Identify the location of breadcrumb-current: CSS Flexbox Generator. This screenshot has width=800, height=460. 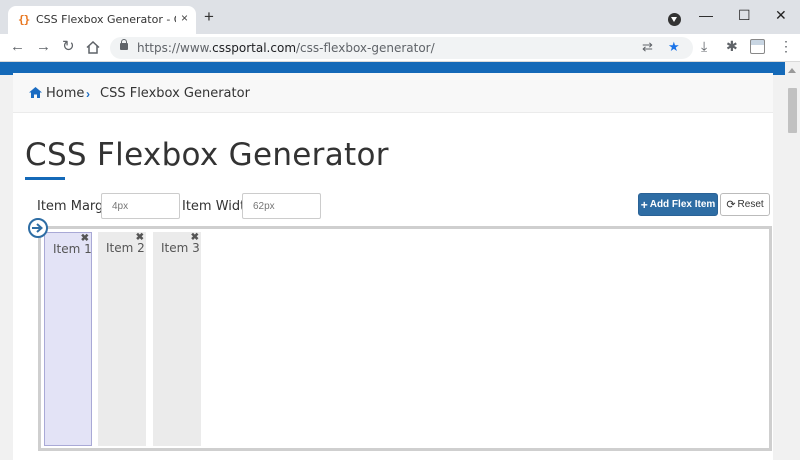
(175, 93).